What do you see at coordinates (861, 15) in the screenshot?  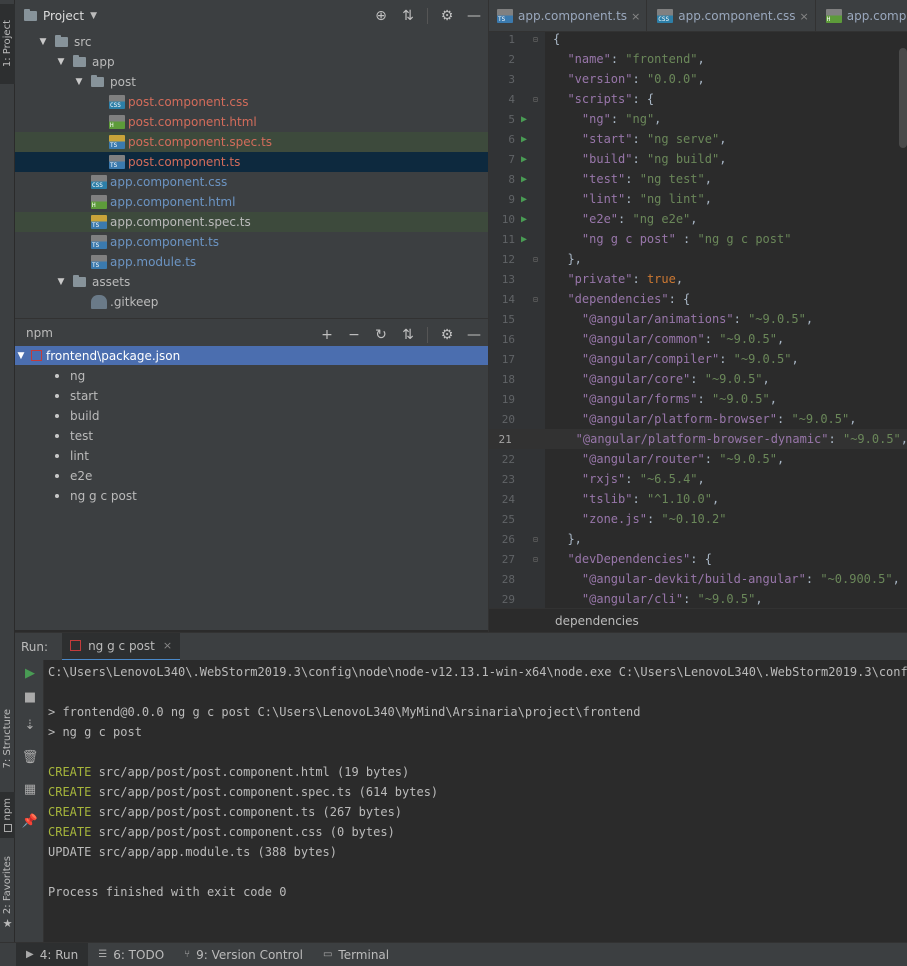 I see `editor-tab: Happ.component.html` at bounding box center [861, 15].